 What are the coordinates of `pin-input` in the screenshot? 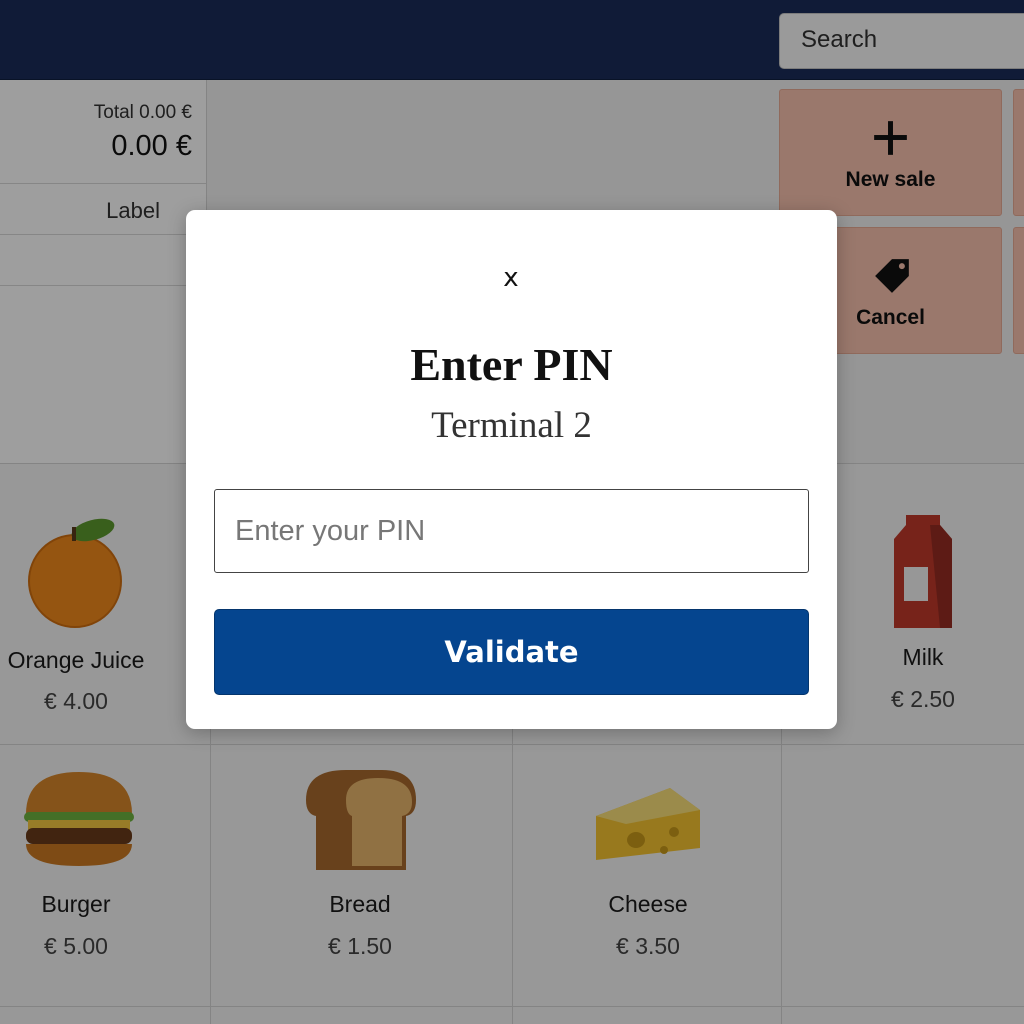 It's located at (511, 531).